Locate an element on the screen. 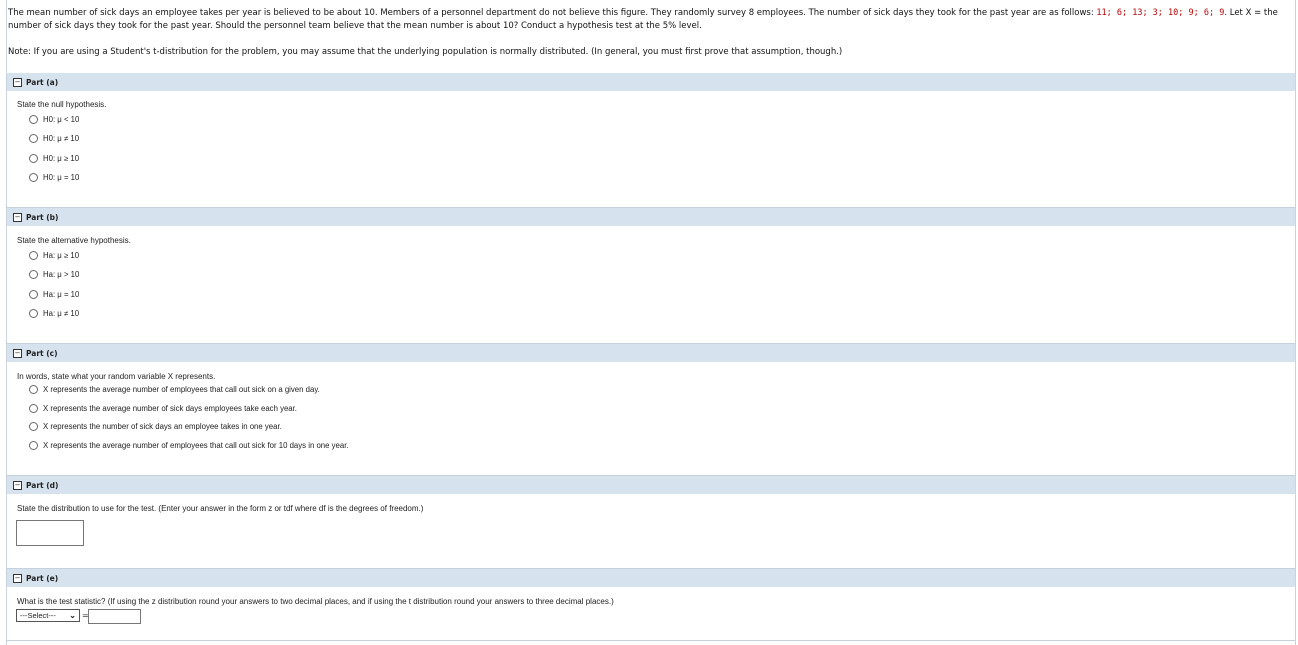 Image resolution: width=1298 pixels, height=645 pixels. option-label: Ha: μ ≥ 10 is located at coordinates (61, 255).